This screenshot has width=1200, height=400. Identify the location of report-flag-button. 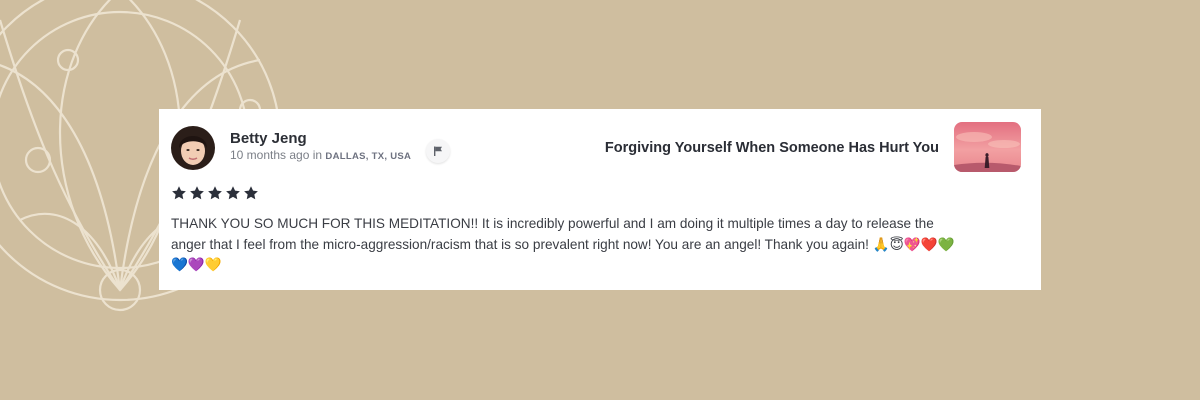
(438, 151).